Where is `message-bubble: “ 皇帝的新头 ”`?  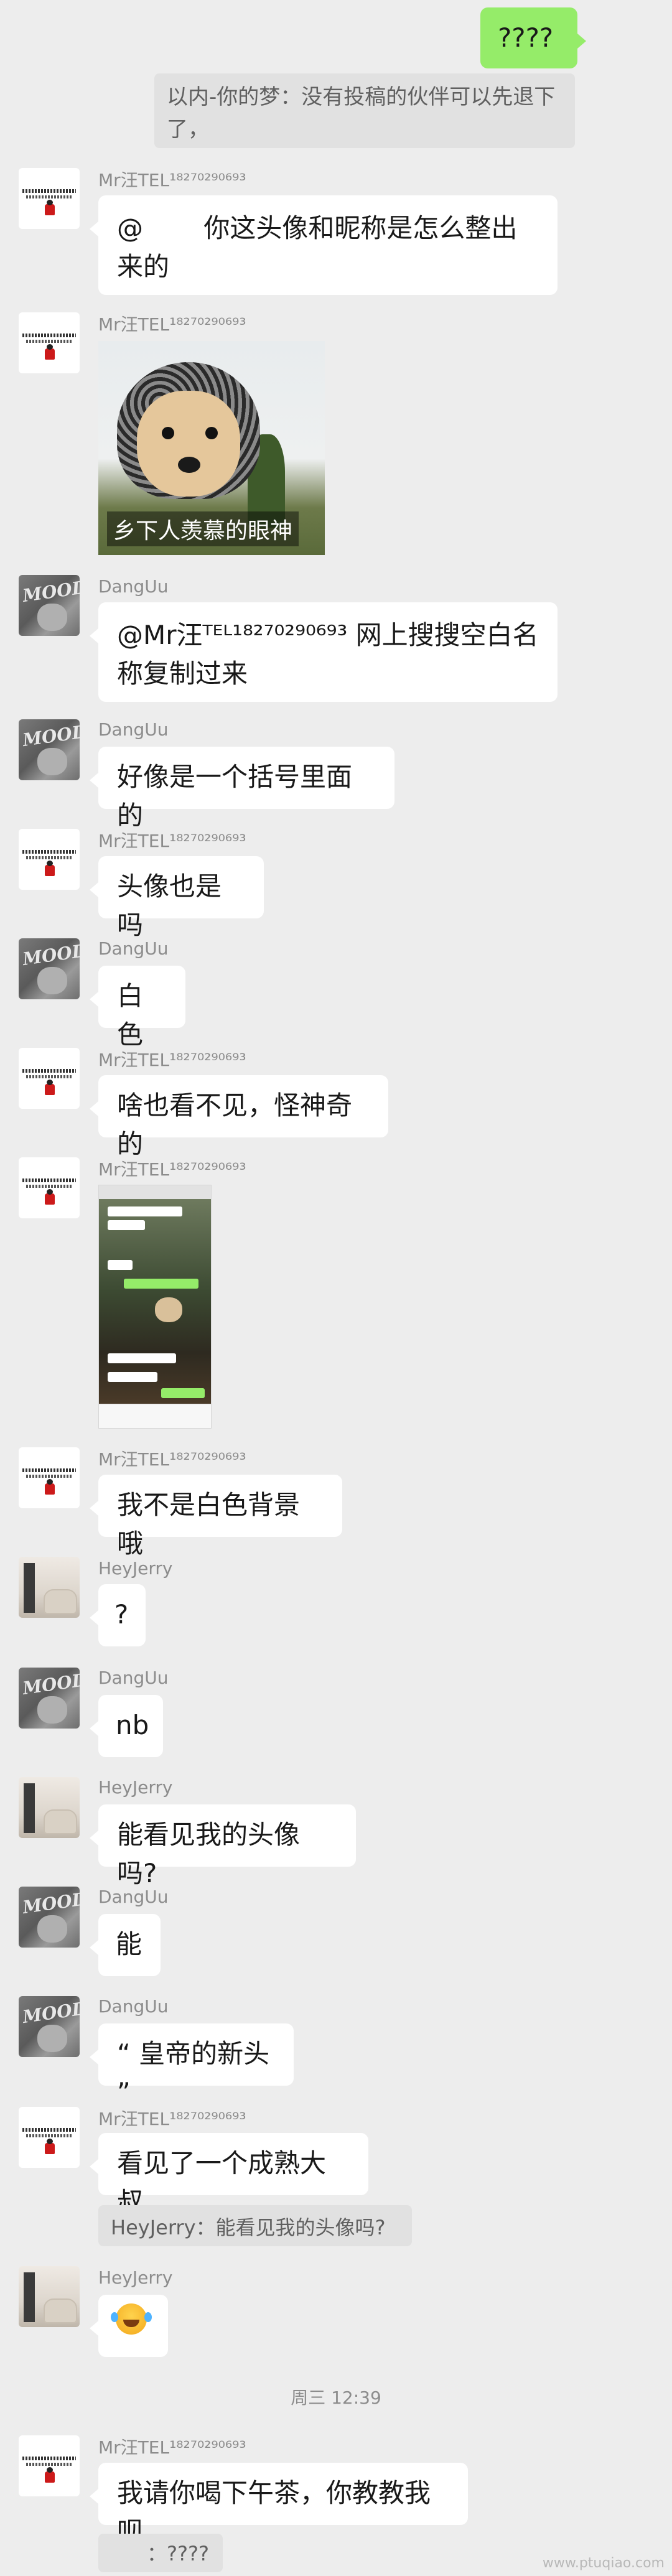 message-bubble: “ 皇帝的新头 ” is located at coordinates (192, 2065).